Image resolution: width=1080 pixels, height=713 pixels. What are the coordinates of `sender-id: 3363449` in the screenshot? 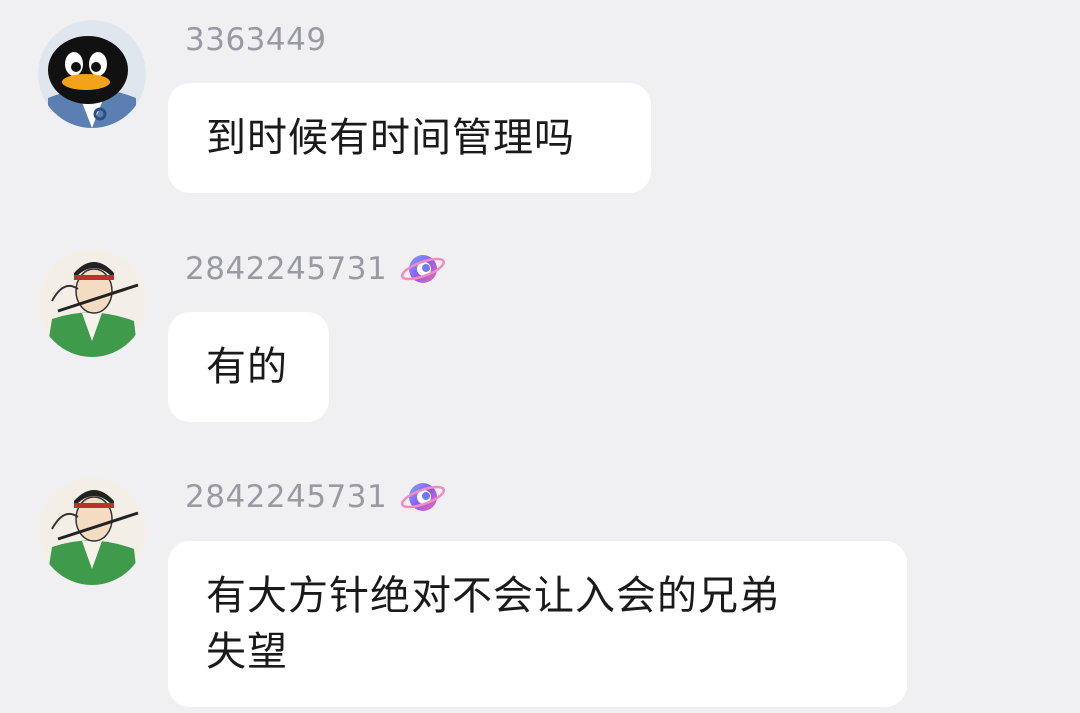 It's located at (256, 40).